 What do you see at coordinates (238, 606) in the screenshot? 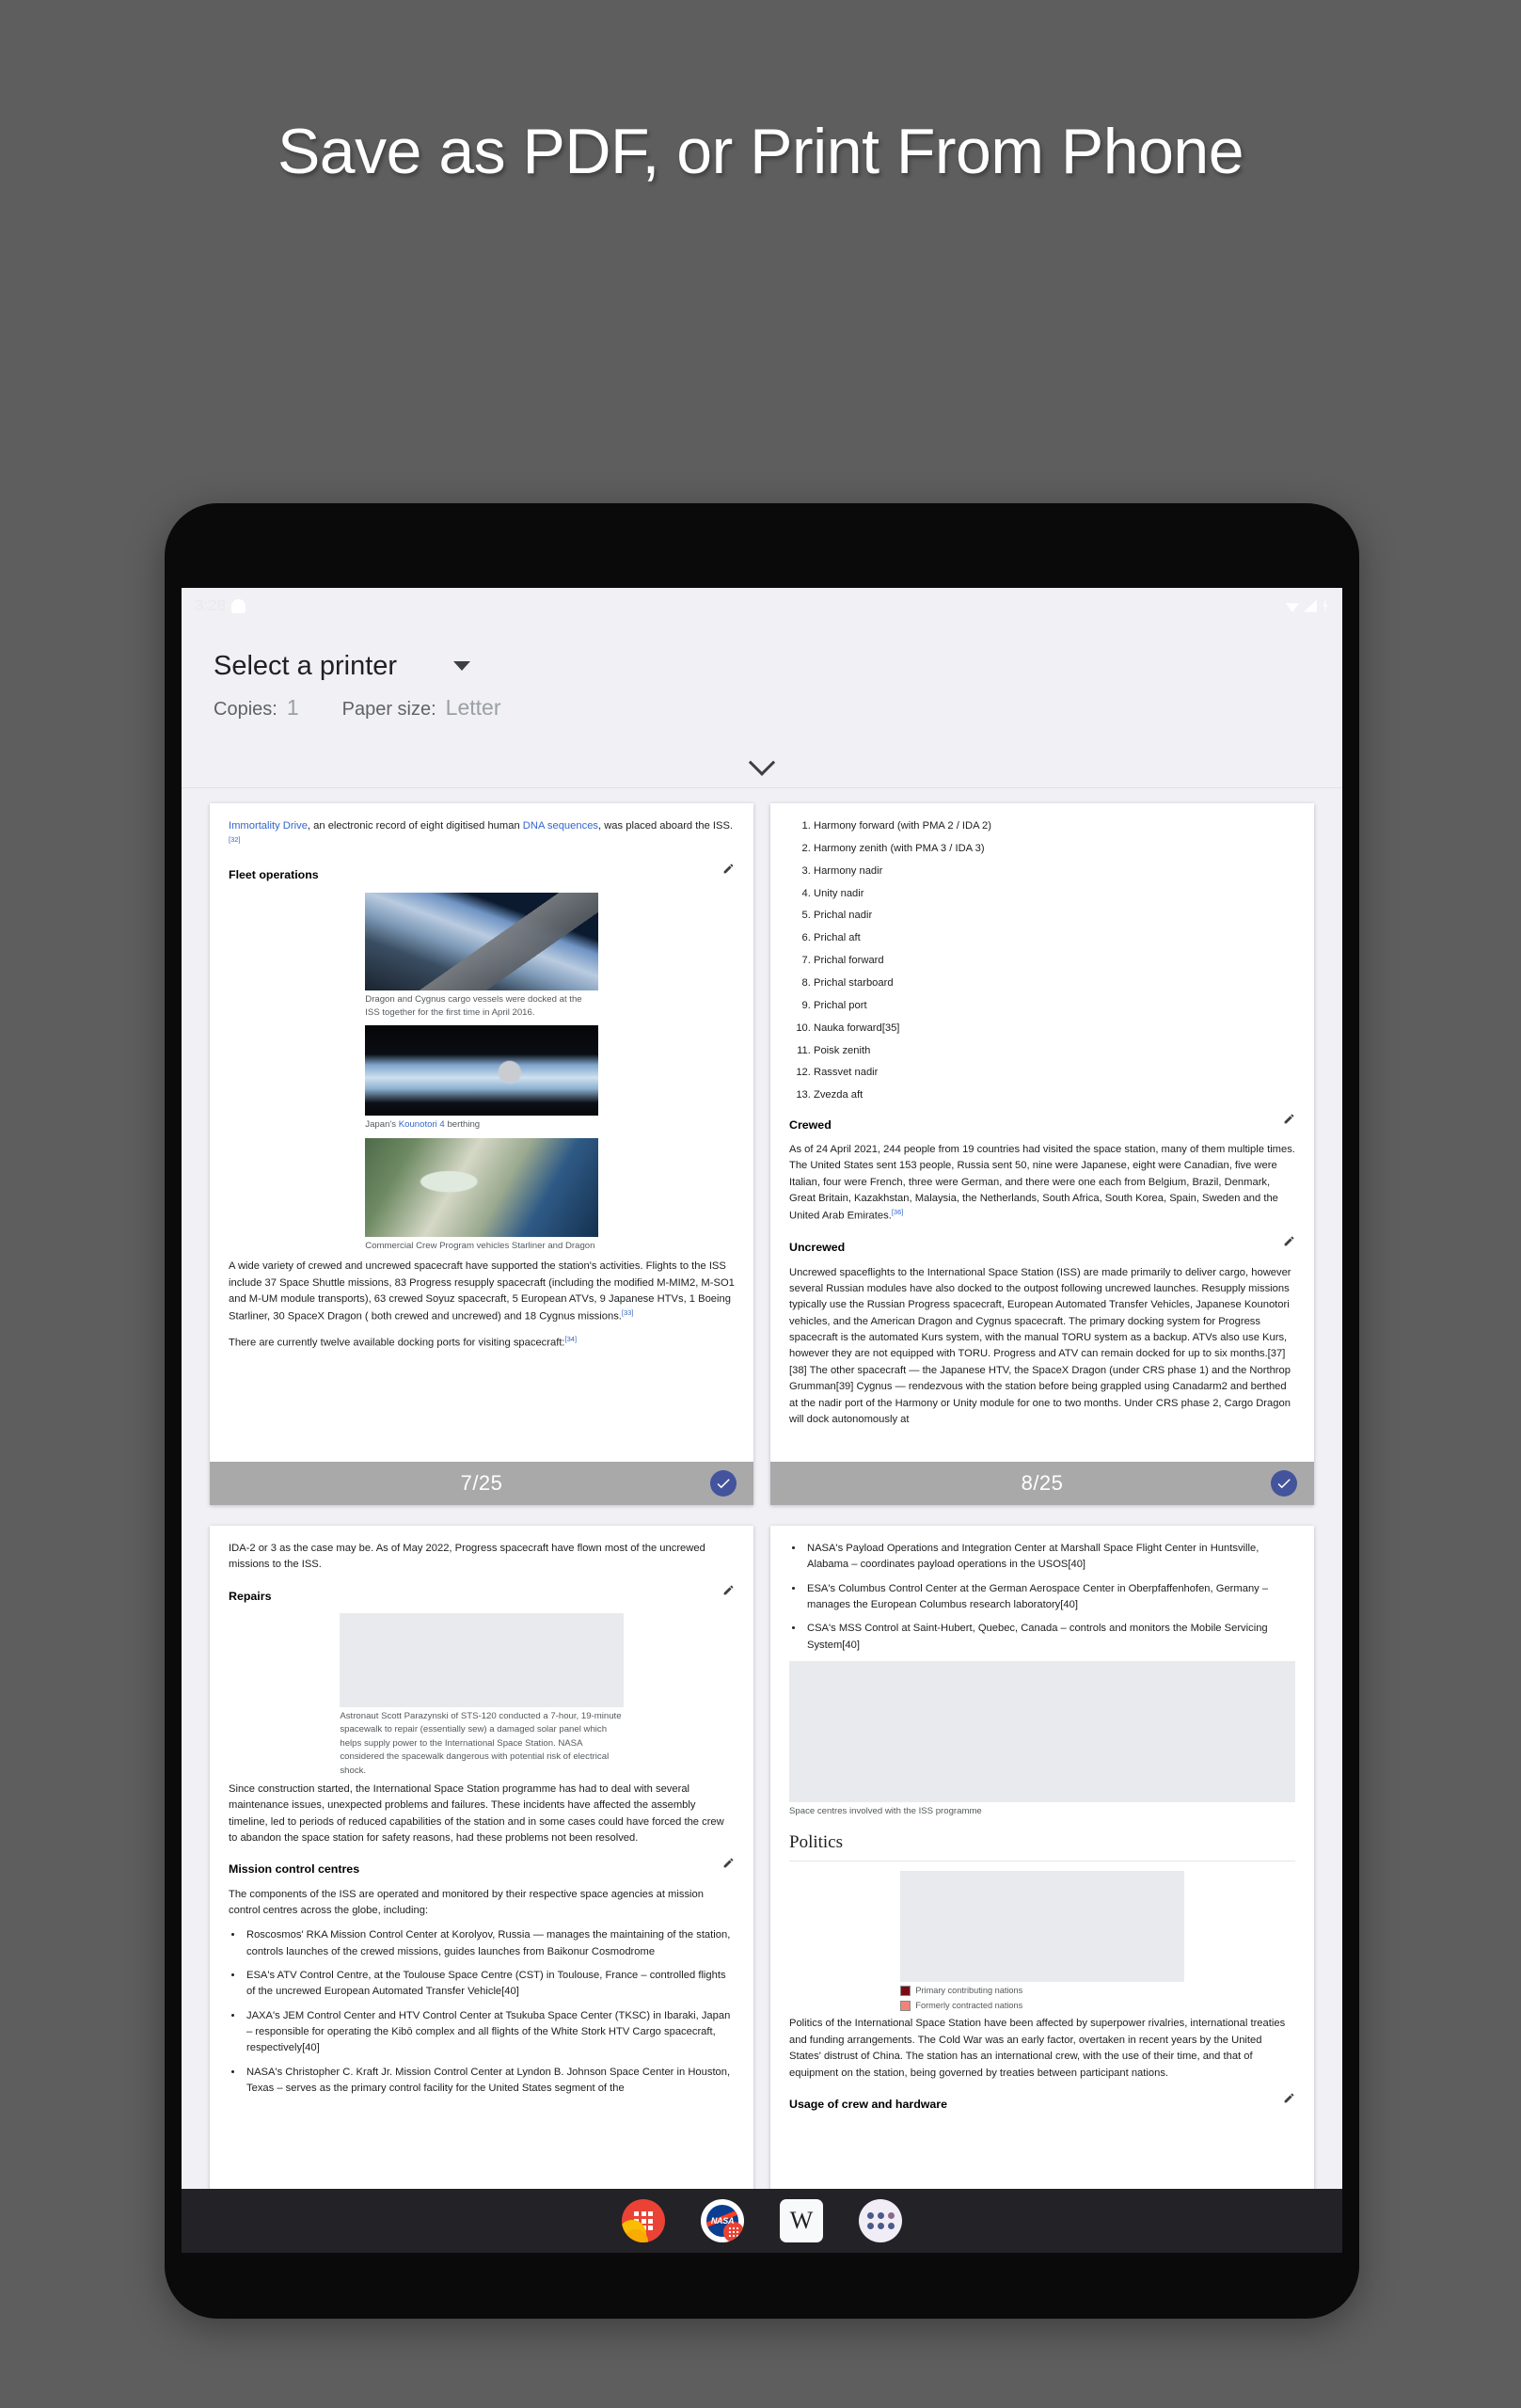
I see `android-icon` at bounding box center [238, 606].